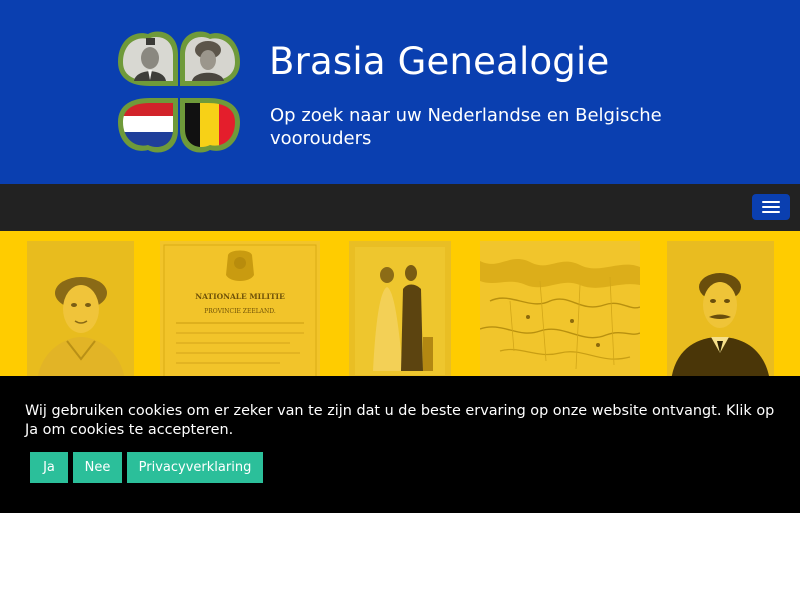 Image resolution: width=800 pixels, height=600 pixels. What do you see at coordinates (439, 61) in the screenshot?
I see `site-title: Brasia Genealogie` at bounding box center [439, 61].